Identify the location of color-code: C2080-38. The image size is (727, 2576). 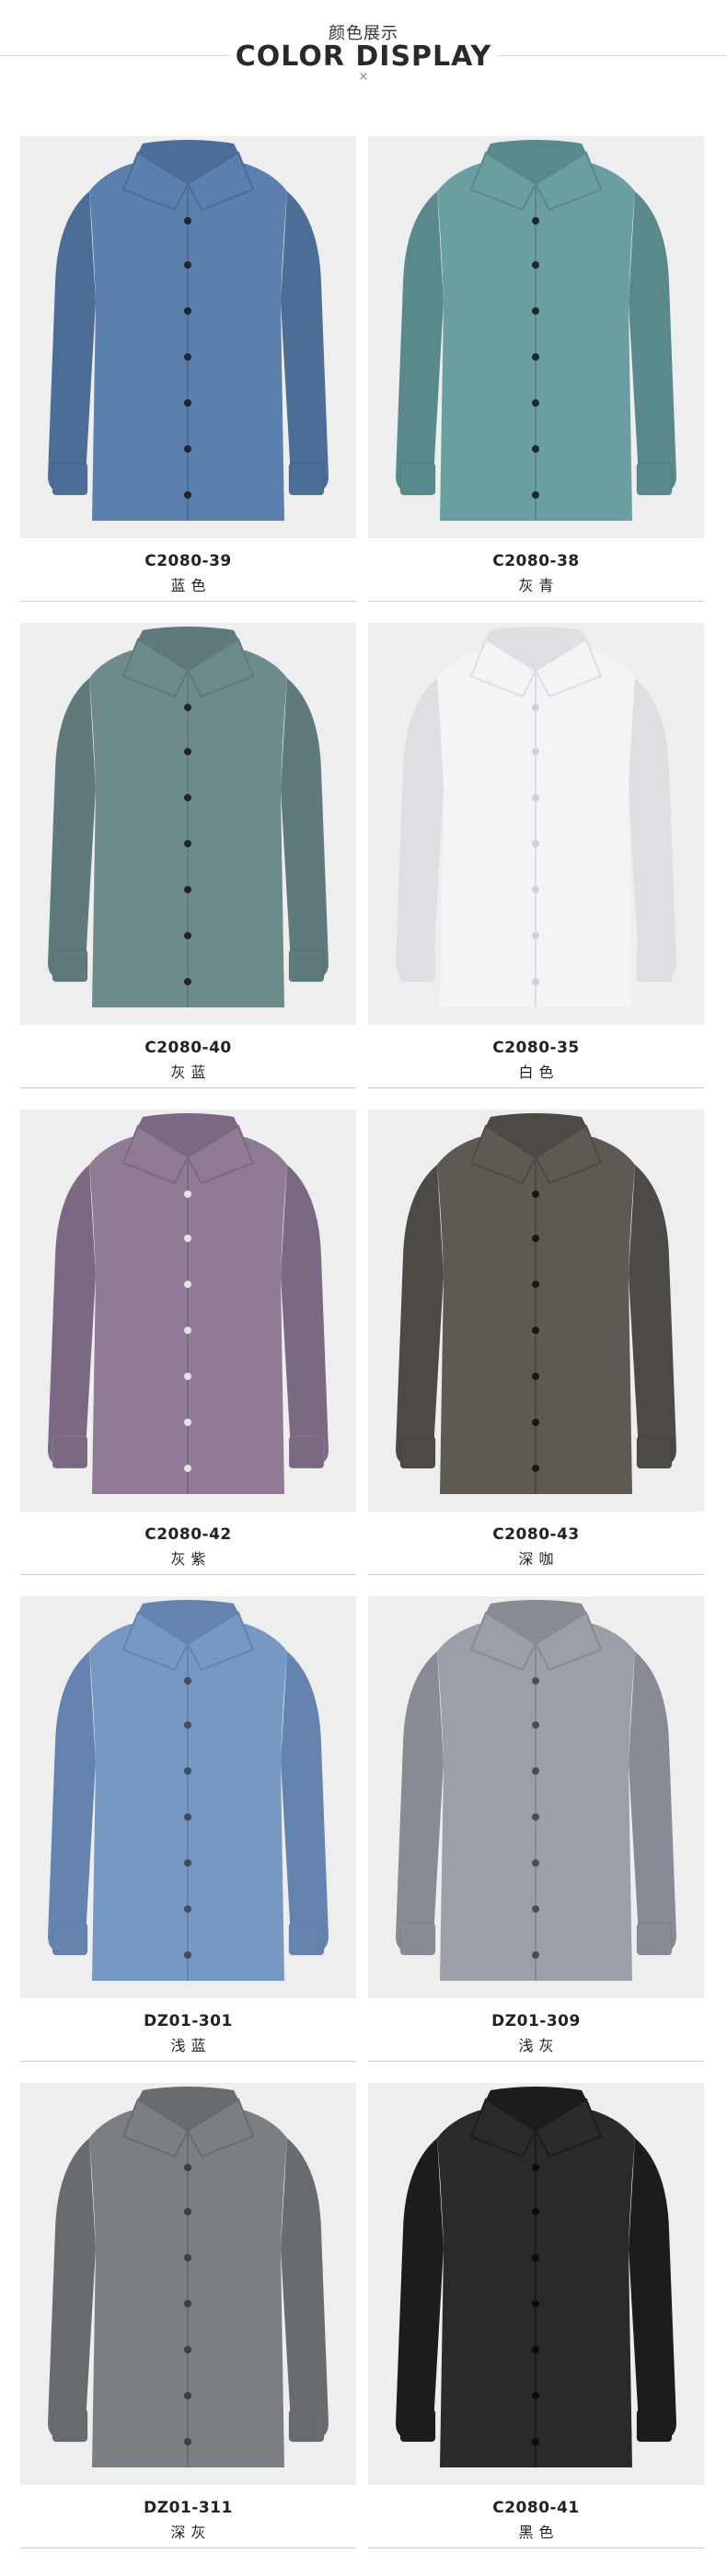
(536, 561).